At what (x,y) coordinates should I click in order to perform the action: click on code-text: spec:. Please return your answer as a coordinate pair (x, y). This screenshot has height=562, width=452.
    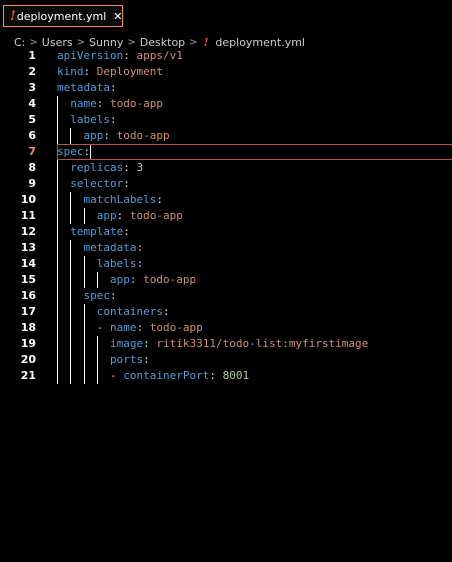
    Looking at the image, I should click on (74, 152).